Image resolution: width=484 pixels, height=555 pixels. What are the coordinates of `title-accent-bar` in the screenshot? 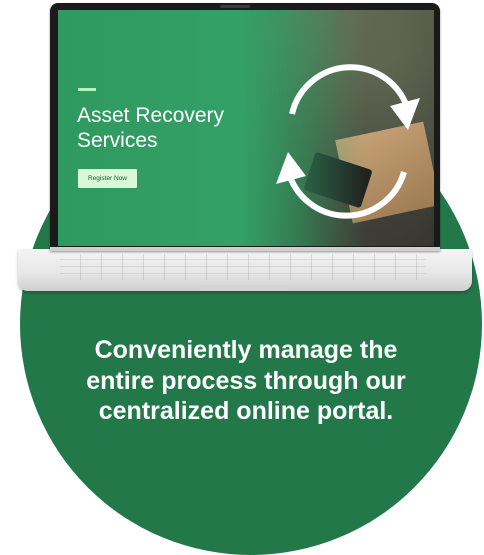 It's located at (87, 89).